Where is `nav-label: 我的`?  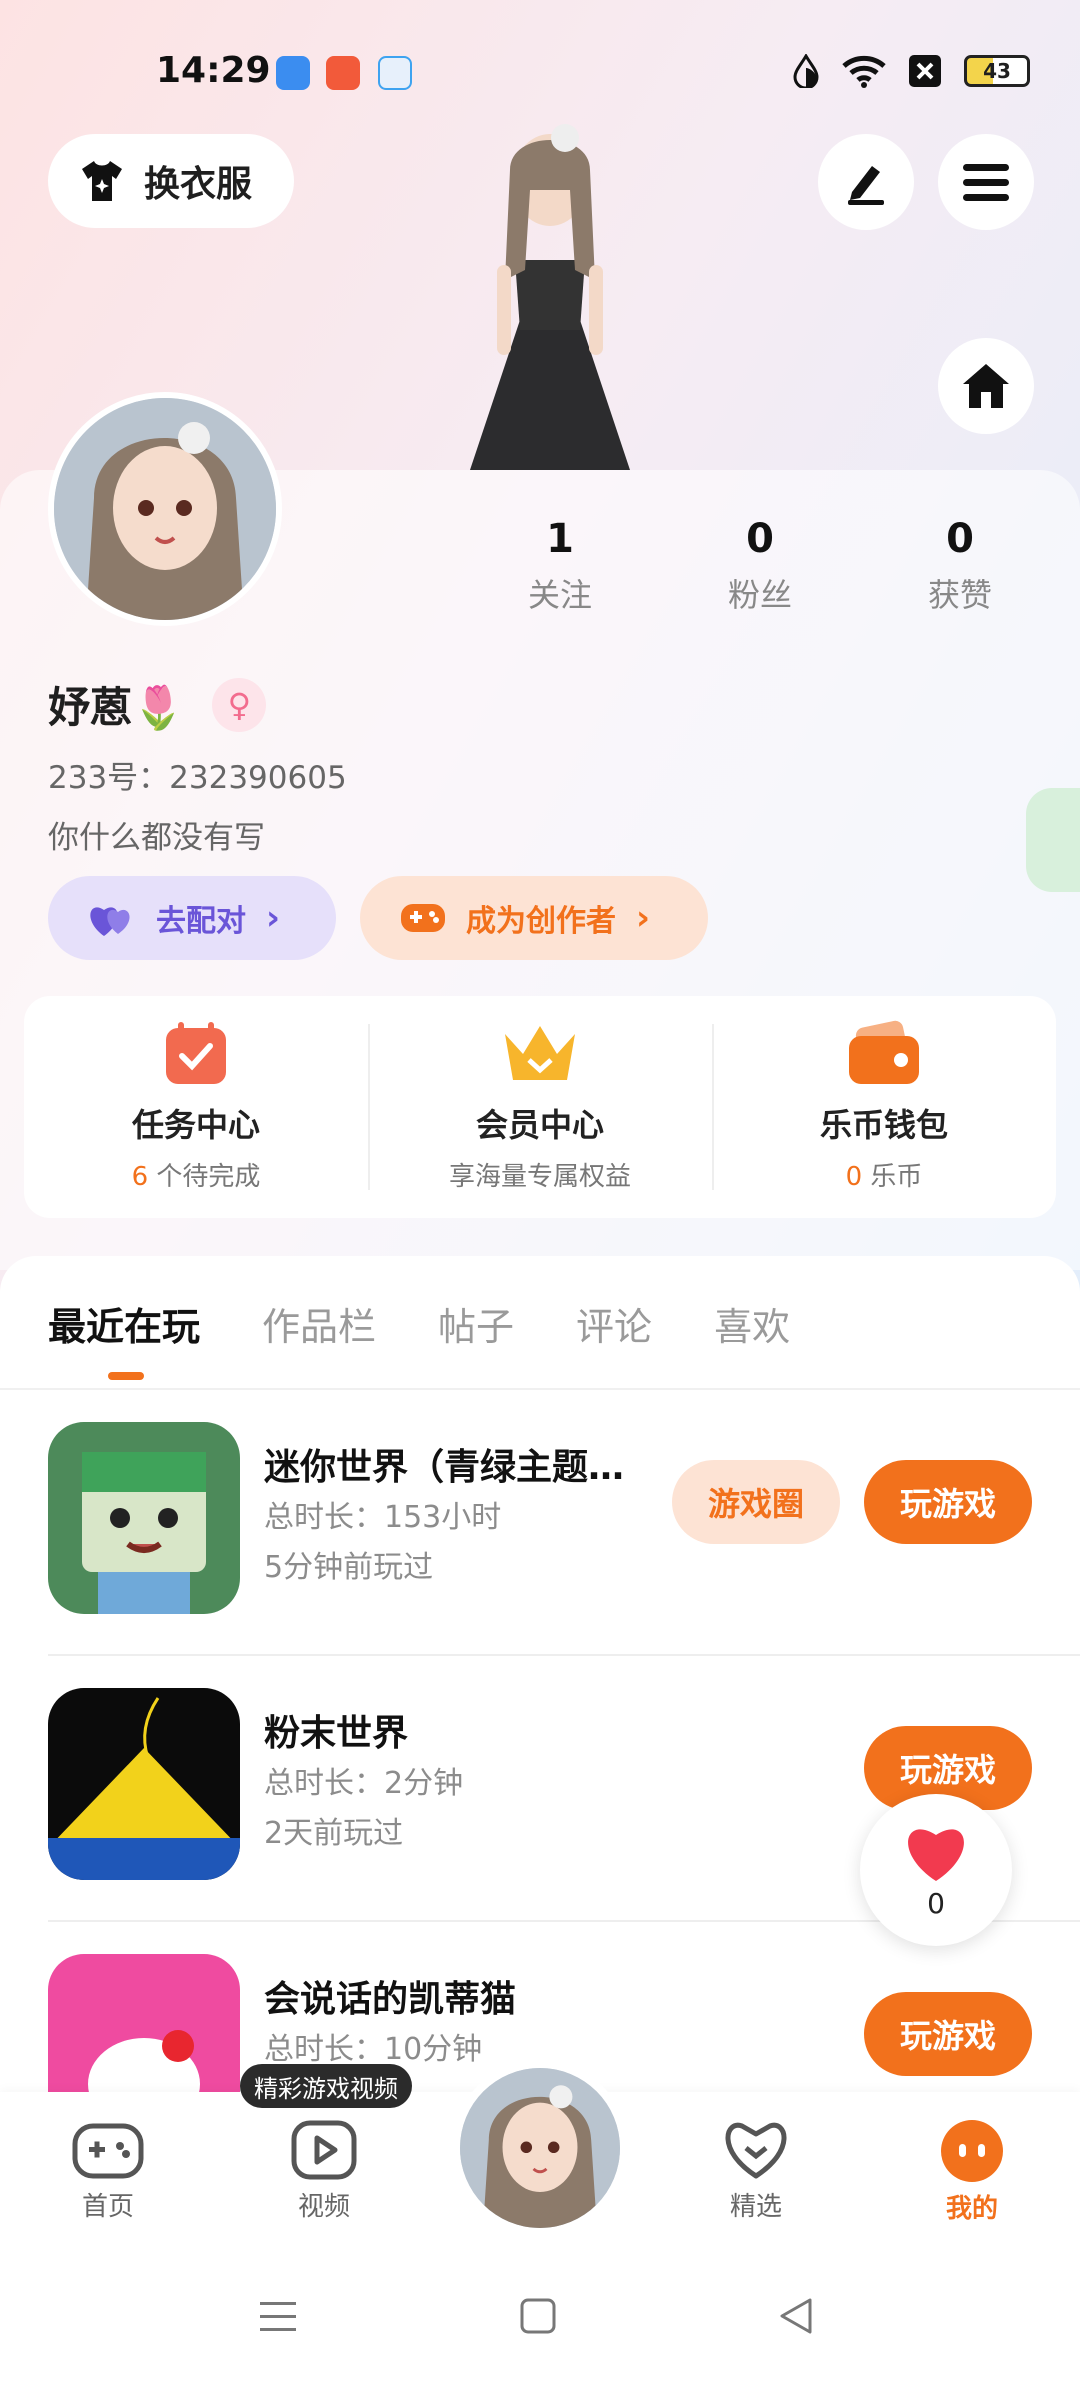 nav-label: 我的 is located at coordinates (971, 2209).